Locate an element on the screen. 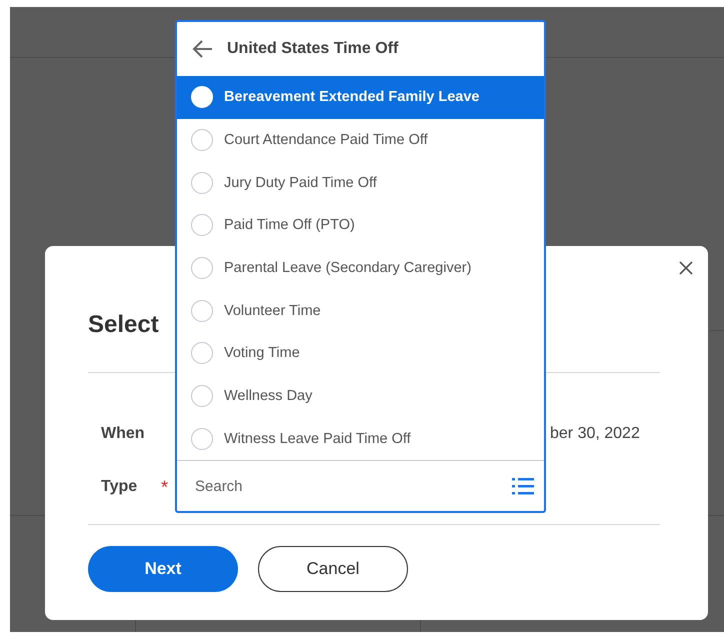 The height and width of the screenshot is (635, 724). menu-option: Parental Leave (Secondary Caregiver) is located at coordinates (360, 268).